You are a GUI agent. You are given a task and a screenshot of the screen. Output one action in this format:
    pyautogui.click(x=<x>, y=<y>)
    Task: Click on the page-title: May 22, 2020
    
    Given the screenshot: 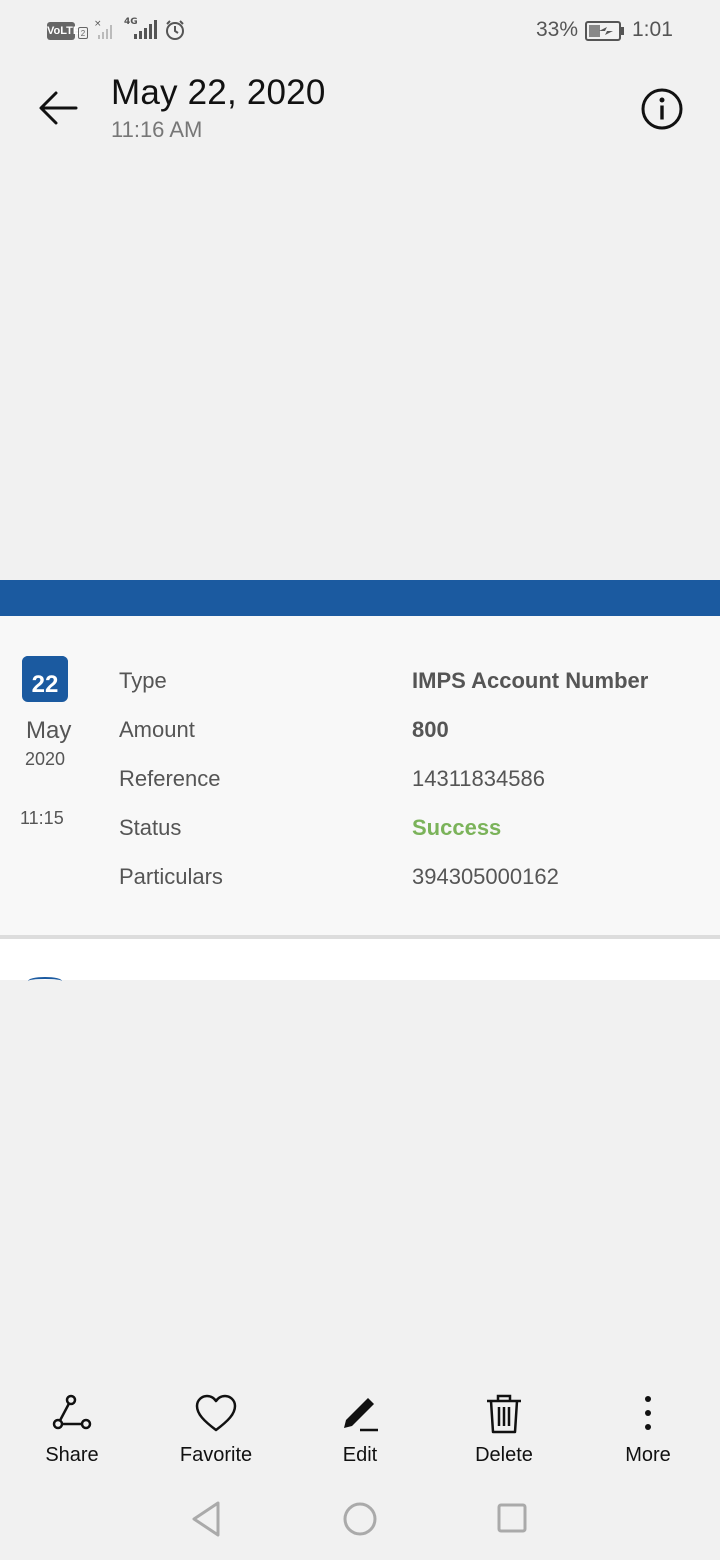 What is the action you would take?
    pyautogui.click(x=218, y=92)
    